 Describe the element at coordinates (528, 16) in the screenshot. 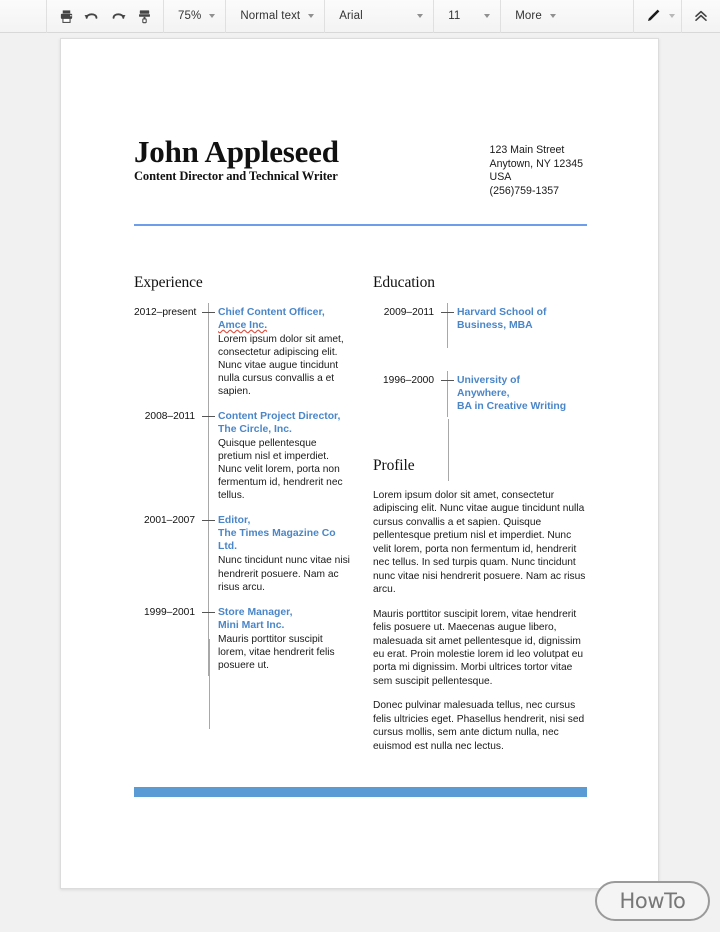

I see `more-label: More` at that location.